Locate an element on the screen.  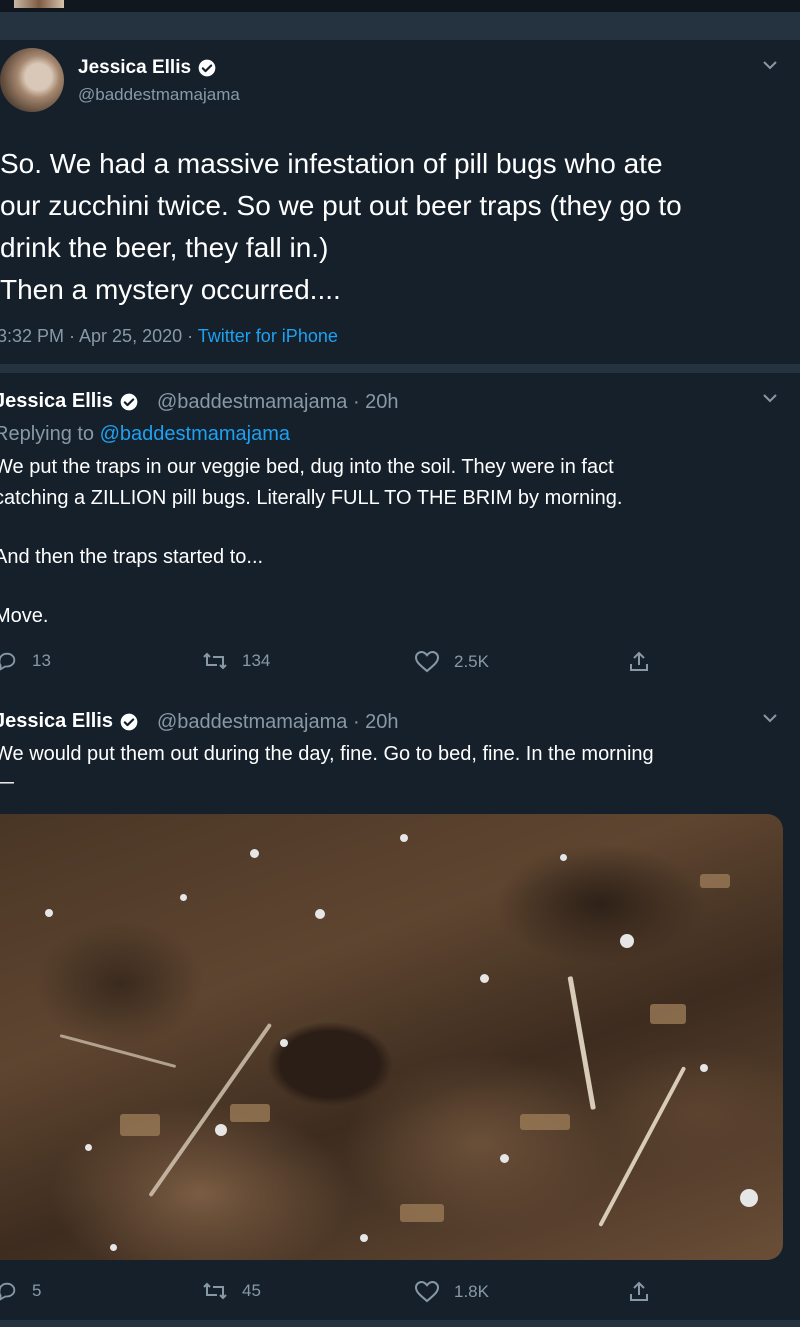
retweet-count: 134 is located at coordinates (256, 660).